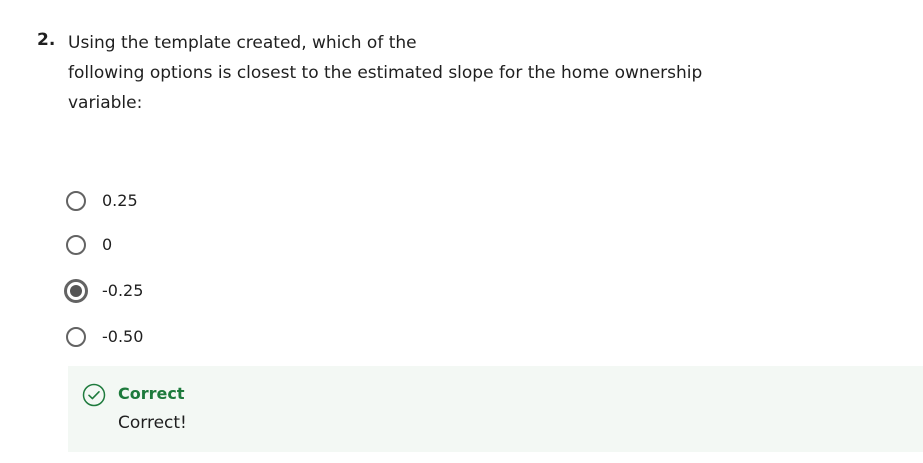 The width and height of the screenshot is (923, 463). I want to click on feedback-status: Correct, so click(151, 393).